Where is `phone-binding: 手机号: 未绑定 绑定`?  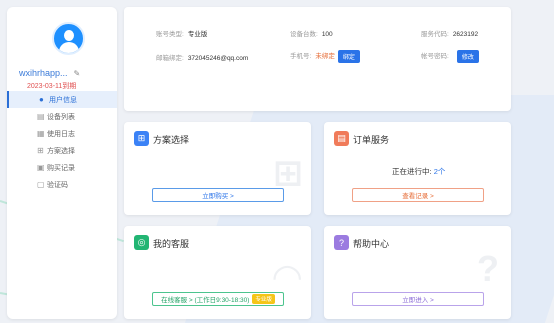 phone-binding: 手机号: 未绑定 绑定 is located at coordinates (325, 56).